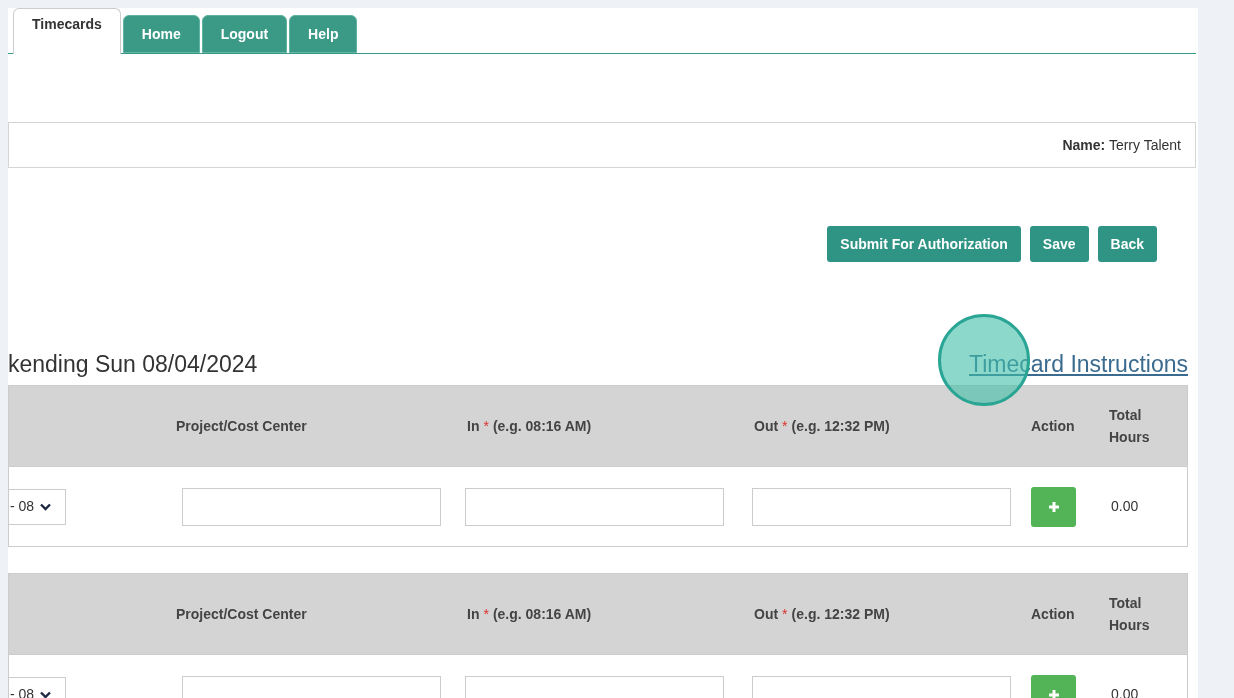 The image size is (1234, 698). Describe the element at coordinates (1127, 244) in the screenshot. I see `action-button: Back` at that location.